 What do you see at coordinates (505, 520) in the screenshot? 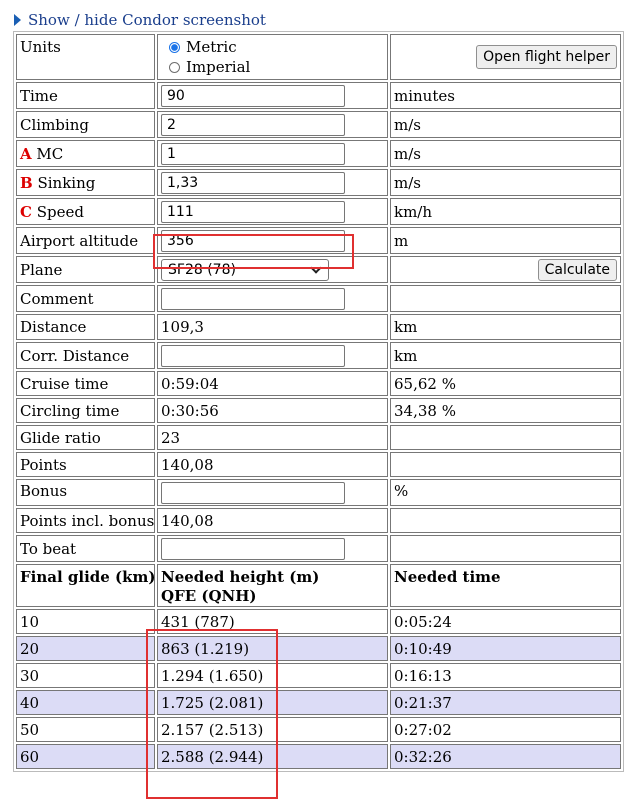
I see `points-incl-bonus-extra` at bounding box center [505, 520].